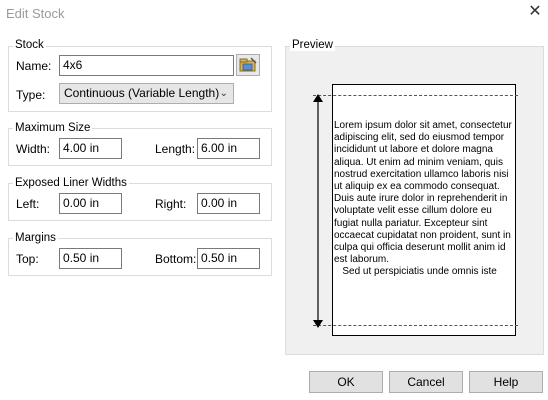 This screenshot has height=400, width=548. What do you see at coordinates (312, 45) in the screenshot?
I see `preview-group-label: Preview` at bounding box center [312, 45].